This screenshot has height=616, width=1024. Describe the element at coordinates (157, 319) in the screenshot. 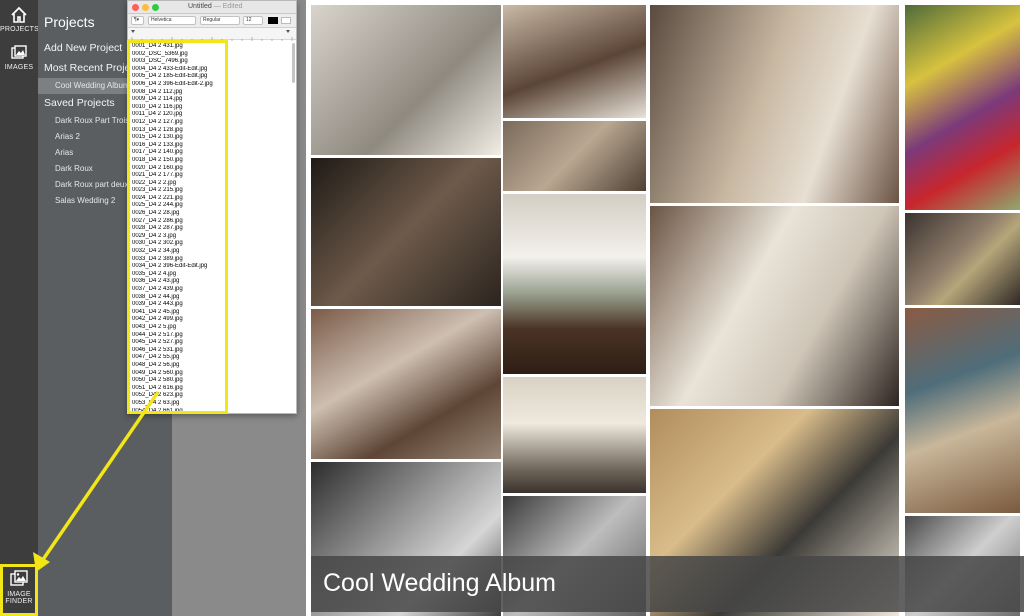

I see `file-list-line: 0042_D4 2 499.jpg` at that location.